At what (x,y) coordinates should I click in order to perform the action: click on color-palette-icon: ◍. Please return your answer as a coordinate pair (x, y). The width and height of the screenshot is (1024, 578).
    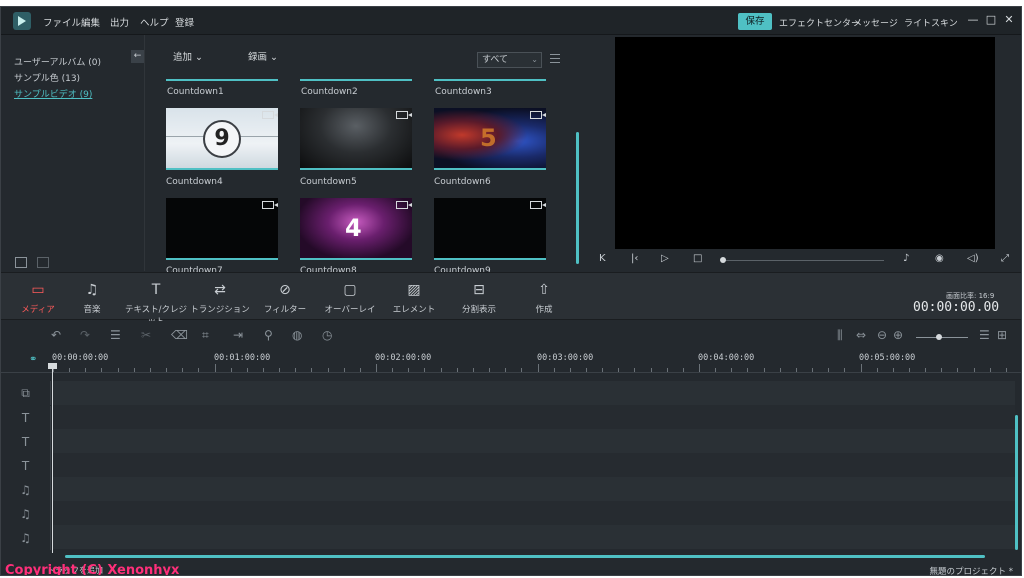
    Looking at the image, I should click on (297, 335).